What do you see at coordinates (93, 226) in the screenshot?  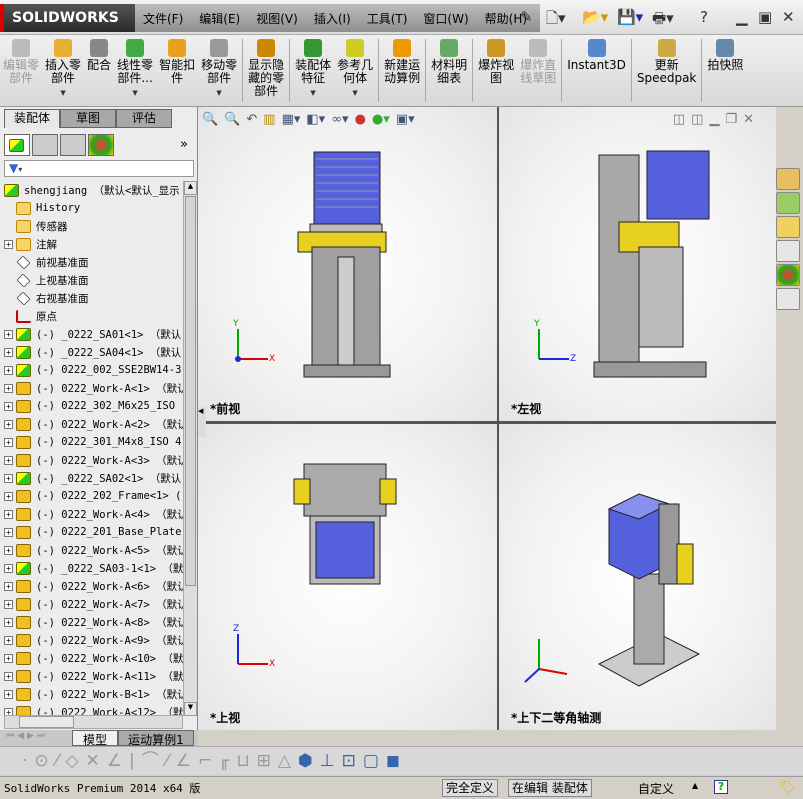 I see `tree-item: 传感器` at bounding box center [93, 226].